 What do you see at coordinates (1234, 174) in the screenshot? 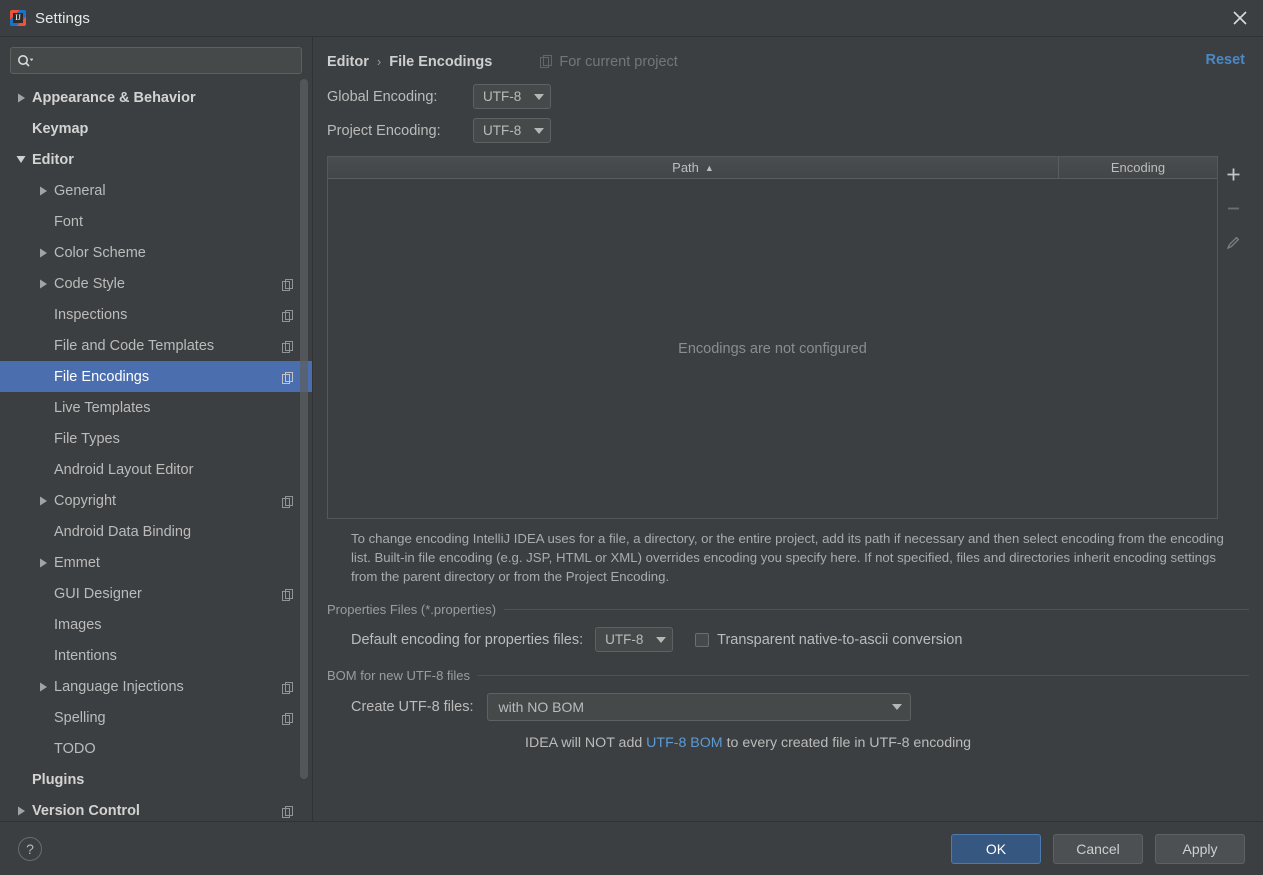
I see `add-button` at bounding box center [1234, 174].